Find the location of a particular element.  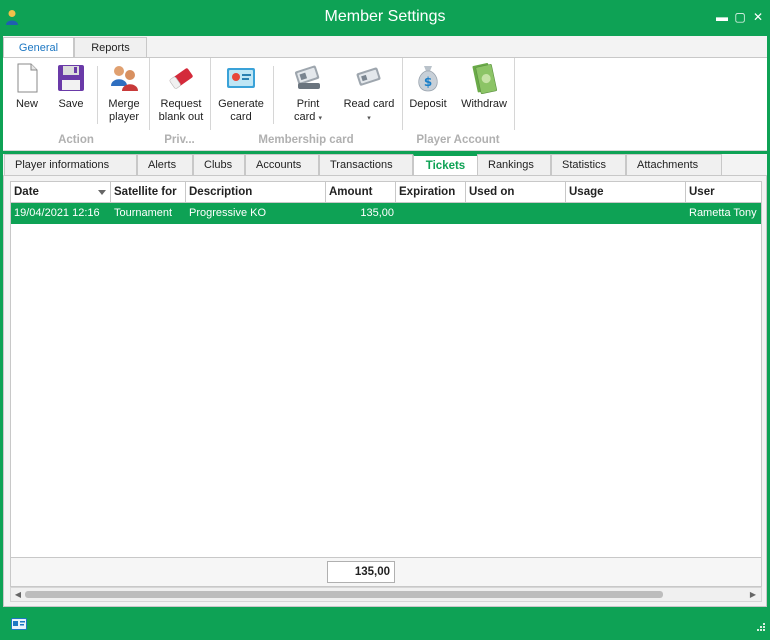

close-button: ✕ is located at coordinates (758, 17).